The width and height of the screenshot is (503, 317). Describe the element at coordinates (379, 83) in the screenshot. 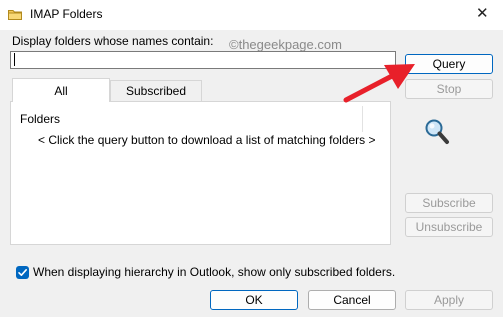

I see `annotation-arrow-icon` at that location.